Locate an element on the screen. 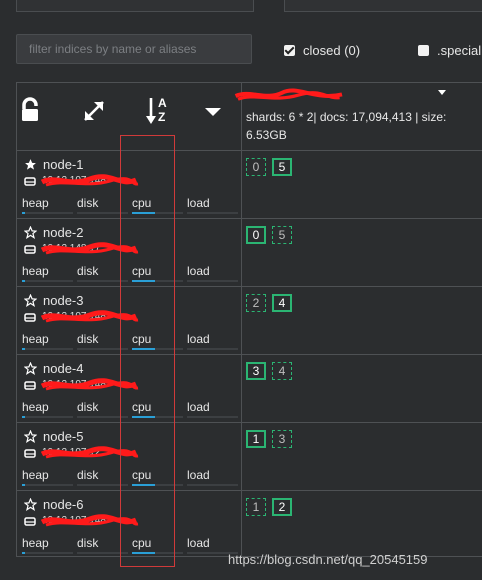 The image size is (482, 580). sort-az-icon: A Z is located at coordinates (159, 111).